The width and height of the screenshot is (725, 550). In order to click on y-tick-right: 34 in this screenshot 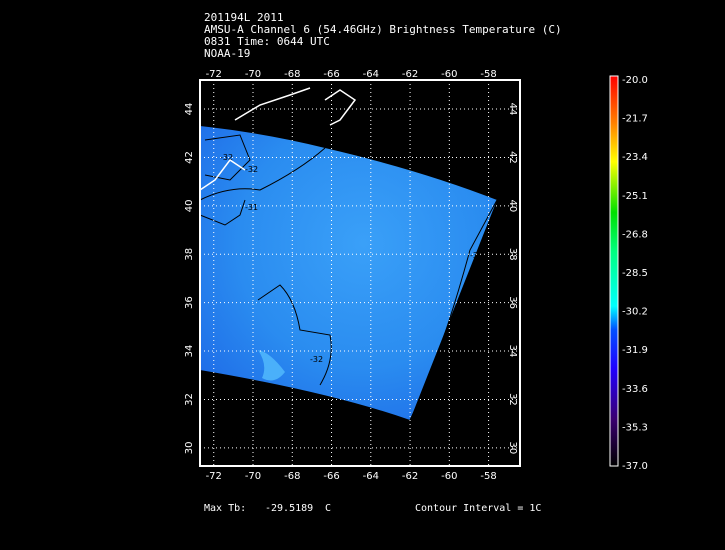, I will do `click(512, 351)`.